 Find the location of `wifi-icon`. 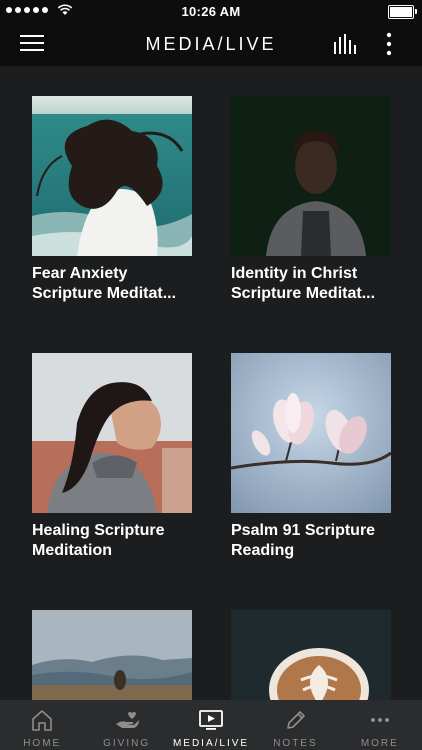

wifi-icon is located at coordinates (65, 9).